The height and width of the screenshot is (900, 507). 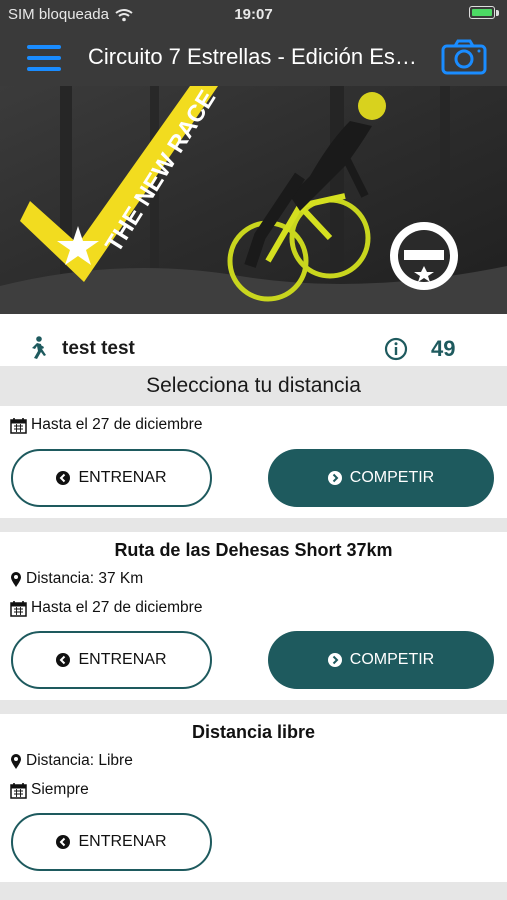 I want to click on clock: 19:07, so click(x=253, y=14).